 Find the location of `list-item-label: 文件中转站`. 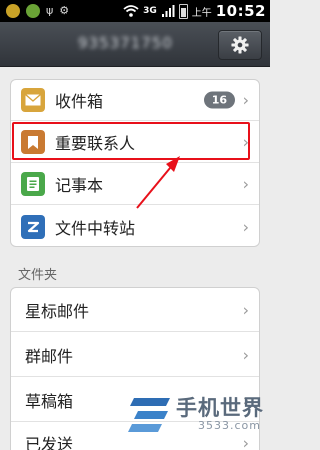

list-item-label: 文件中转站 is located at coordinates (95, 228).